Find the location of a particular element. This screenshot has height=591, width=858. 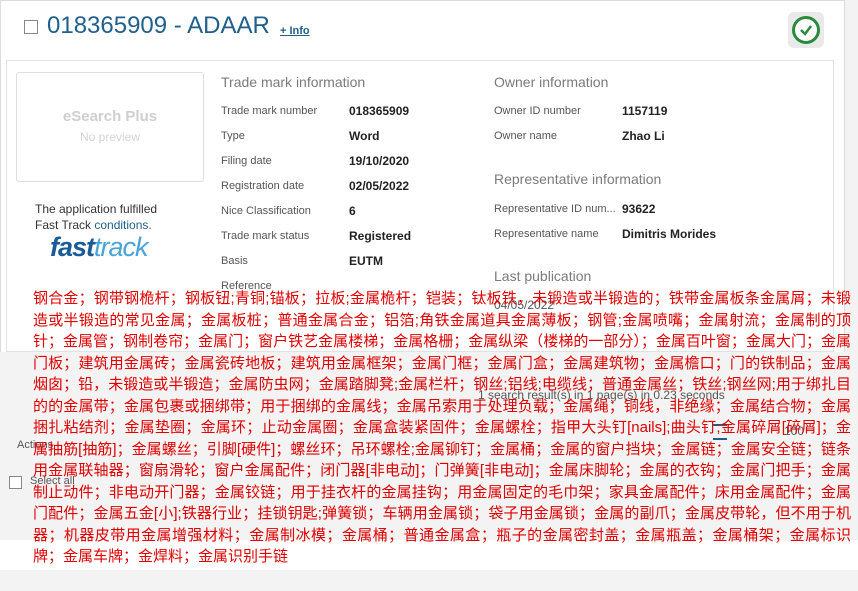

owner-label: Owner name is located at coordinates (525, 136).